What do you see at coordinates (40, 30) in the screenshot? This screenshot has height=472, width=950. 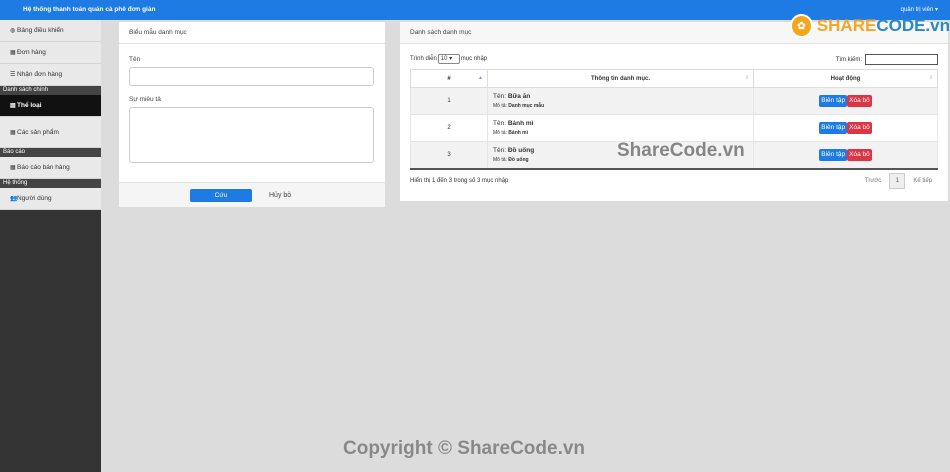 I see `sidebar-item-label: Bảng điều khiển` at bounding box center [40, 30].